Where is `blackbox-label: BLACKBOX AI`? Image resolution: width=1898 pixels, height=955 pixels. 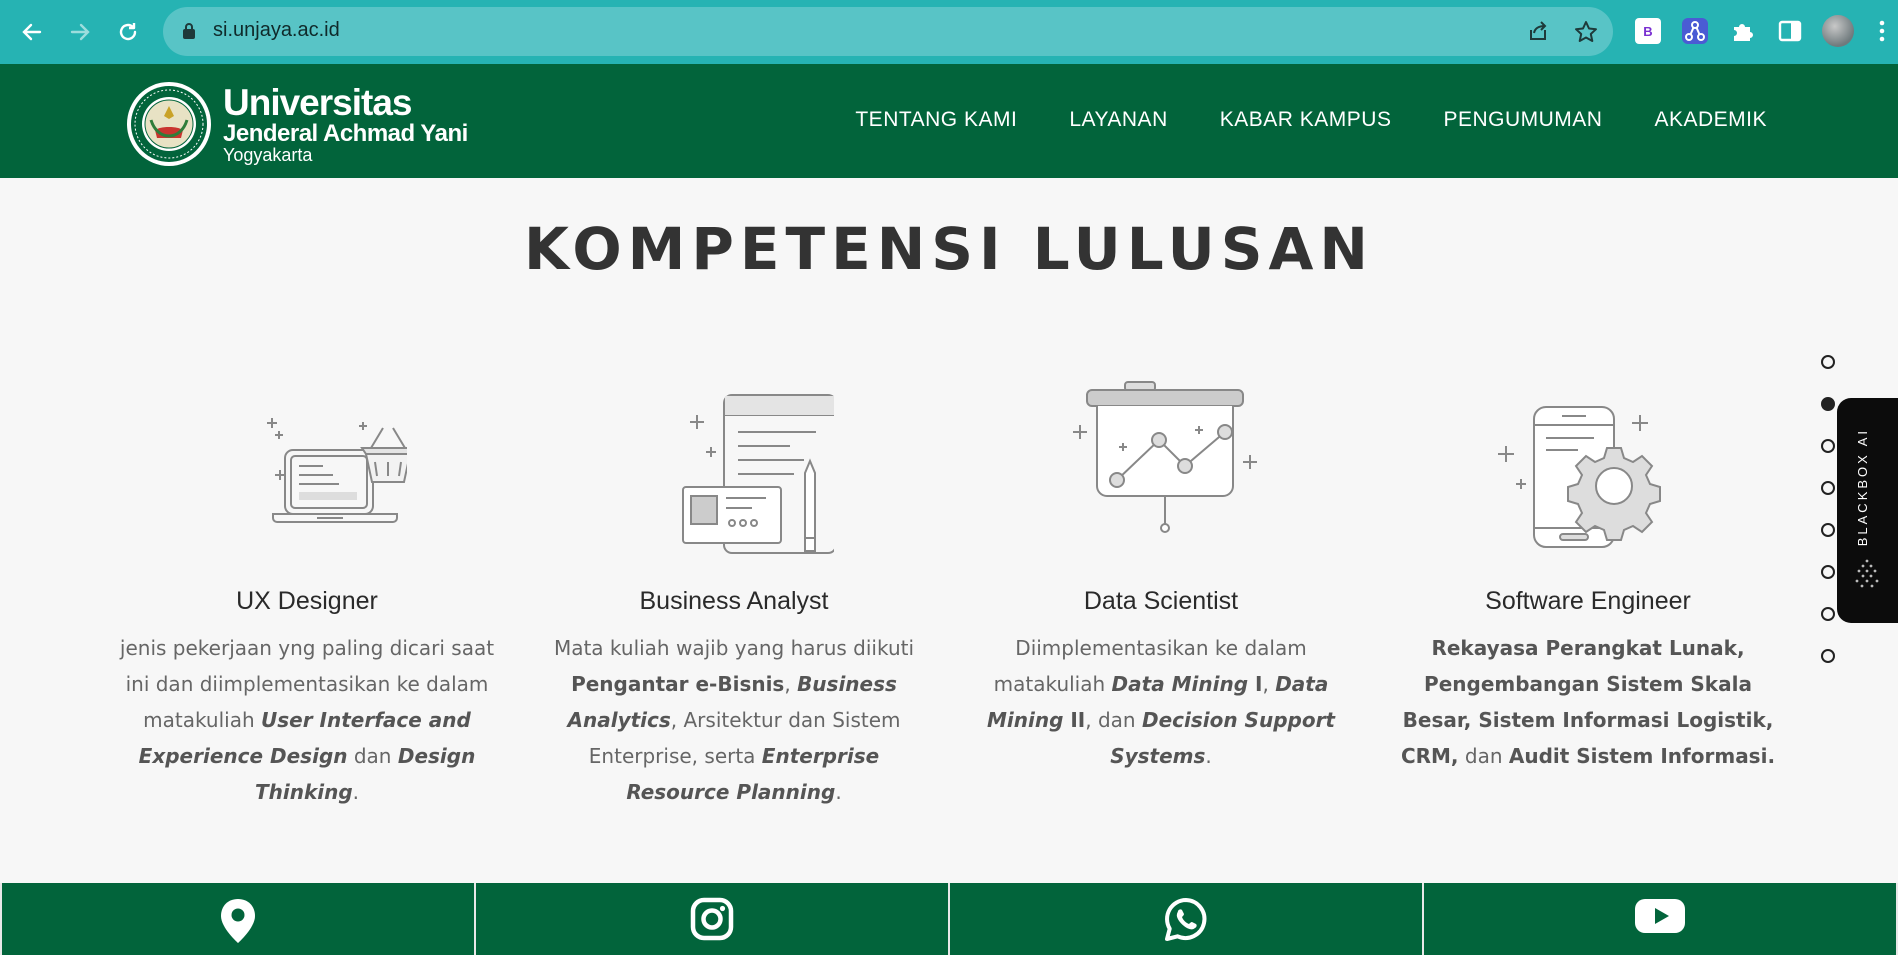
blackbox-label: BLACKBOX AI is located at coordinates (1862, 487).